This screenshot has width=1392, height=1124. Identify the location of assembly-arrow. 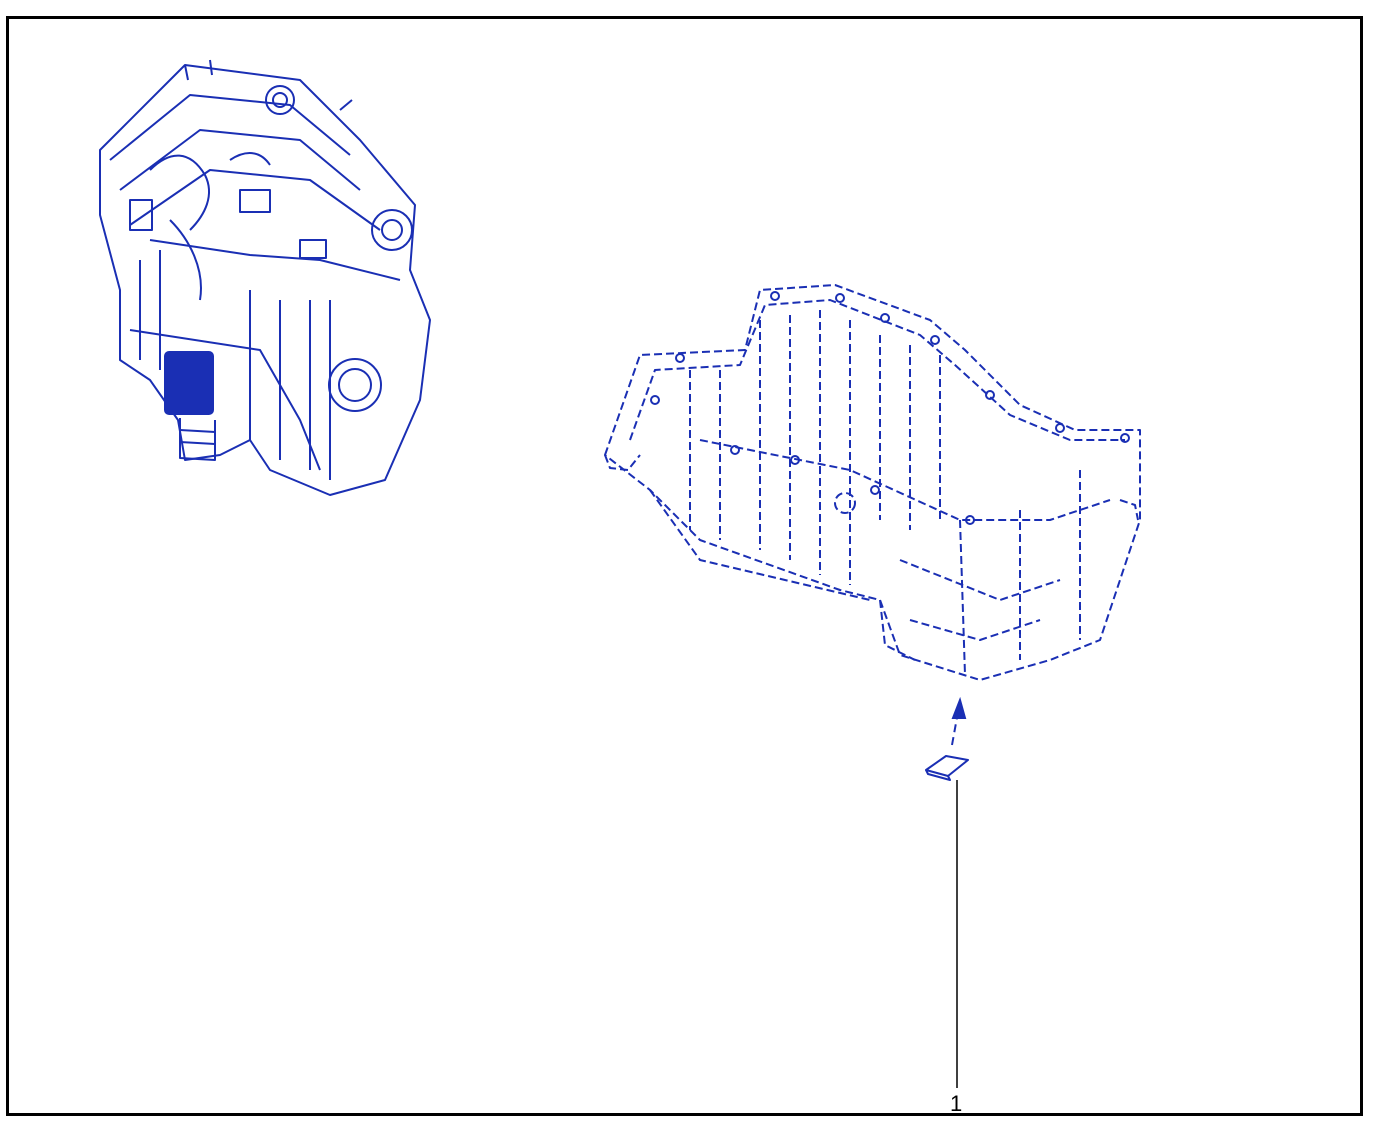
(959, 721).